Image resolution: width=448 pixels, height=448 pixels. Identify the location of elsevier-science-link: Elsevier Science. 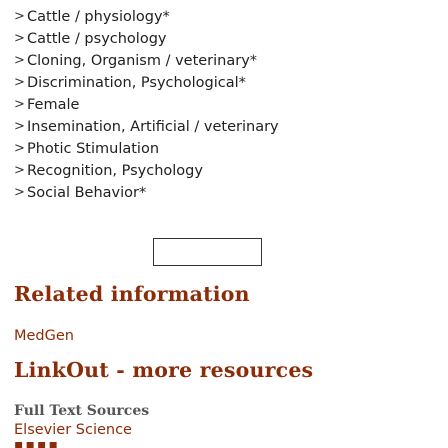
(73, 430).